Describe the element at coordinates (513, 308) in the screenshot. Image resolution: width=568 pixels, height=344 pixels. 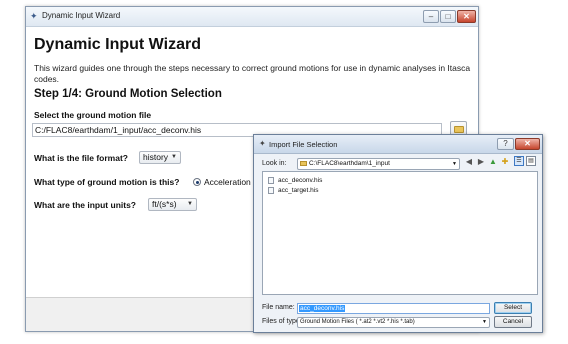
I see `select-button: Select` at that location.